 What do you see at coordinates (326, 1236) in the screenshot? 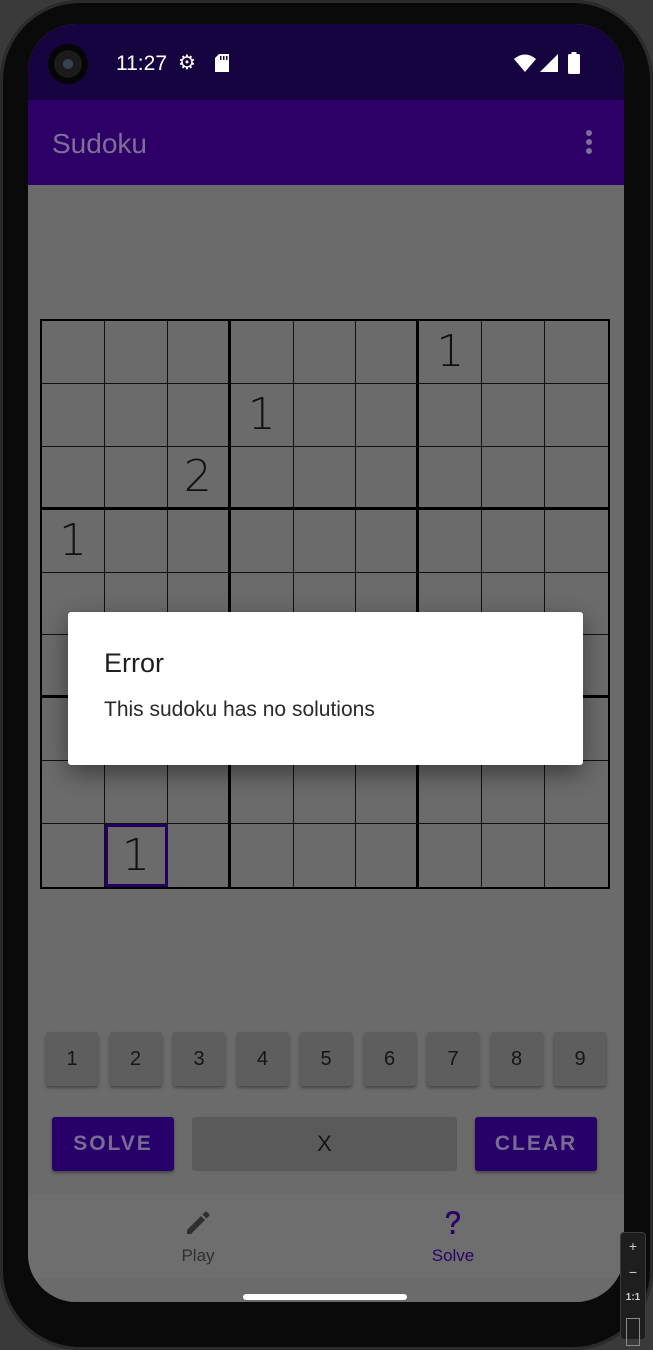
I see `bottom-navigation: Play Solve` at bounding box center [326, 1236].